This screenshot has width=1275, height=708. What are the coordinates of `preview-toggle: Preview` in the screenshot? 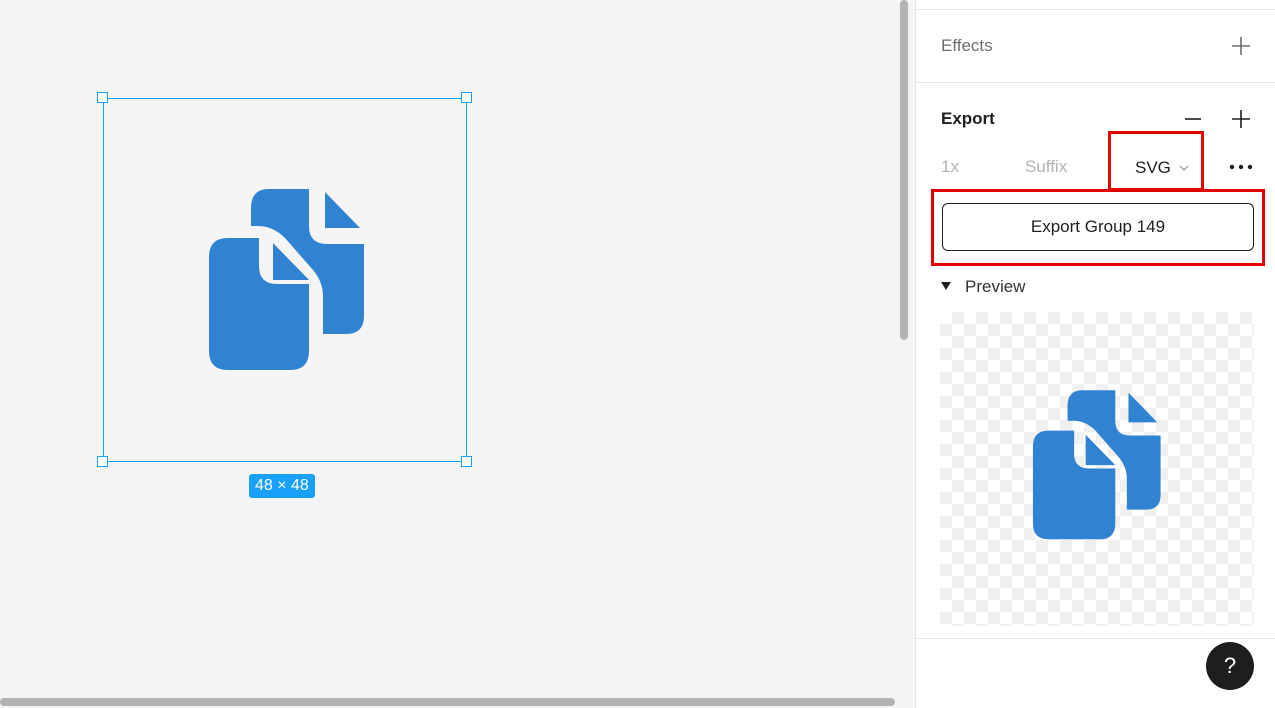 It's located at (1006, 287).